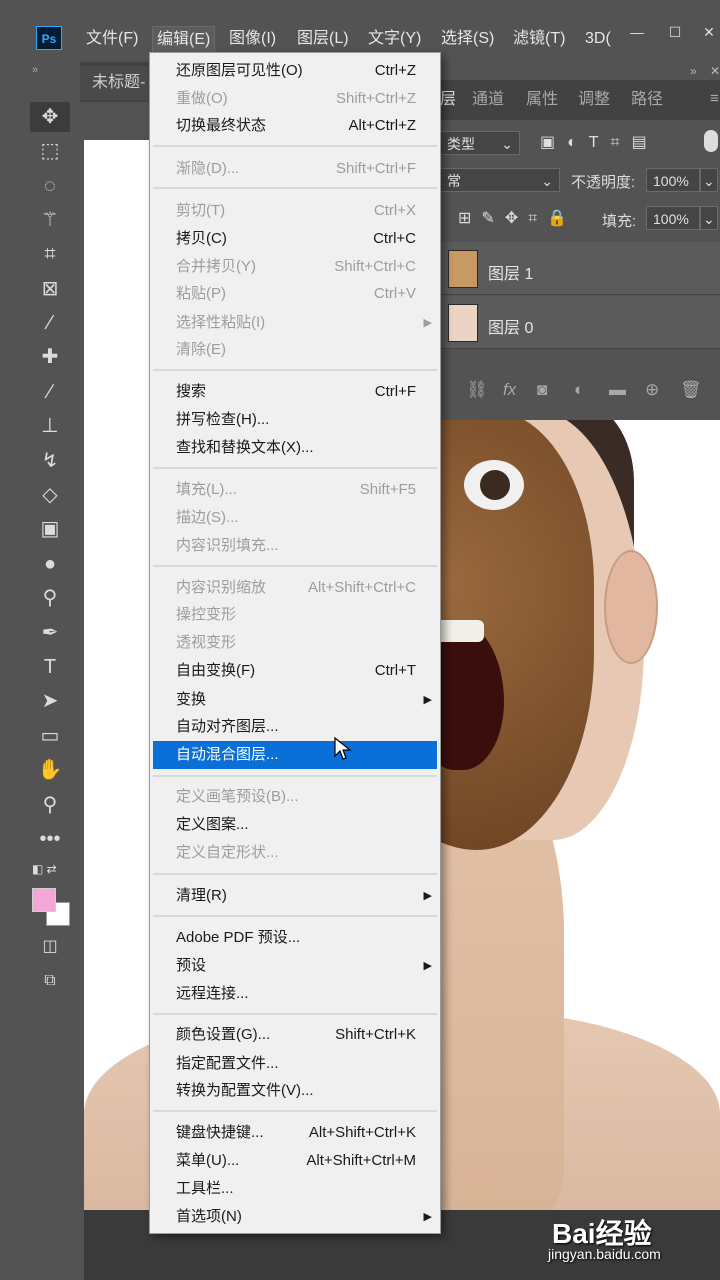 The image size is (720, 1280). I want to click on menu-layer: 图层(L), so click(323, 39).